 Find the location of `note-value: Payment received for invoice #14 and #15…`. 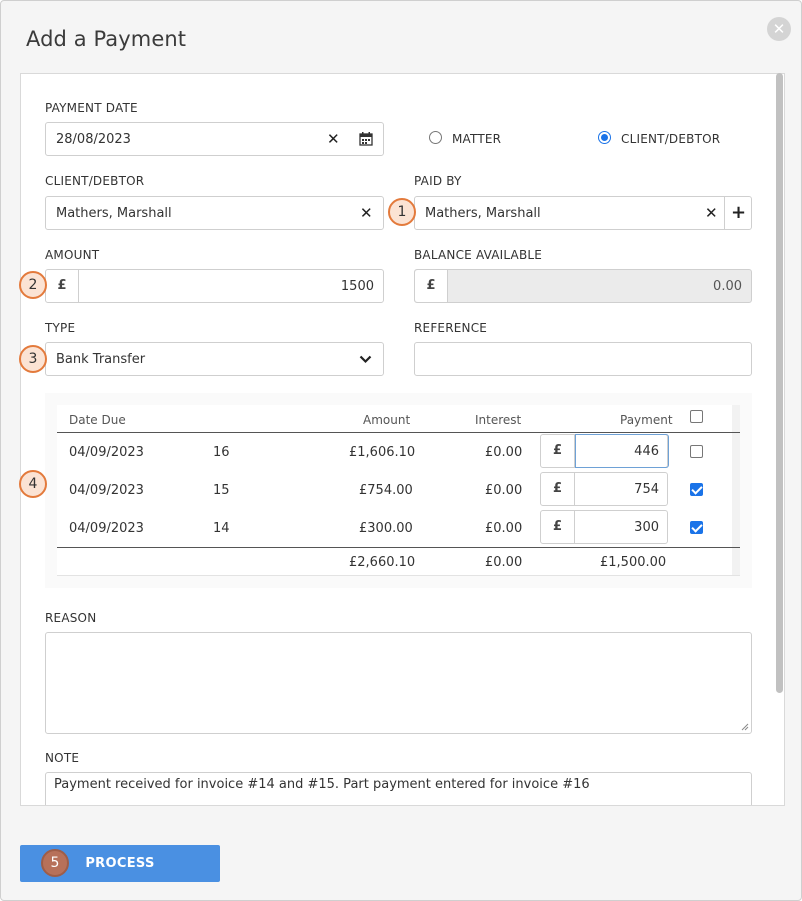

note-value: Payment received for invoice #14 and #15… is located at coordinates (322, 784).